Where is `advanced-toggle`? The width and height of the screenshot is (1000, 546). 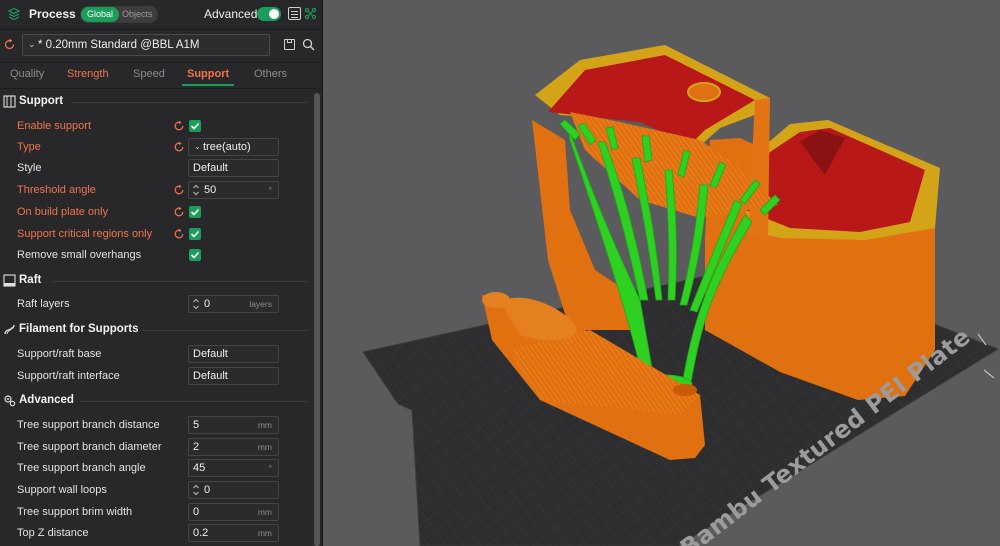
advanced-toggle is located at coordinates (269, 14).